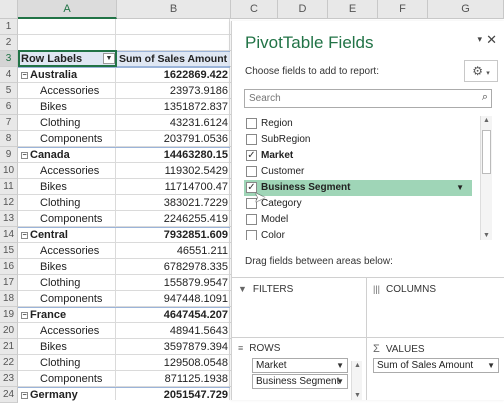  Describe the element at coordinates (353, 9) in the screenshot. I see `column-header-e: E` at that location.